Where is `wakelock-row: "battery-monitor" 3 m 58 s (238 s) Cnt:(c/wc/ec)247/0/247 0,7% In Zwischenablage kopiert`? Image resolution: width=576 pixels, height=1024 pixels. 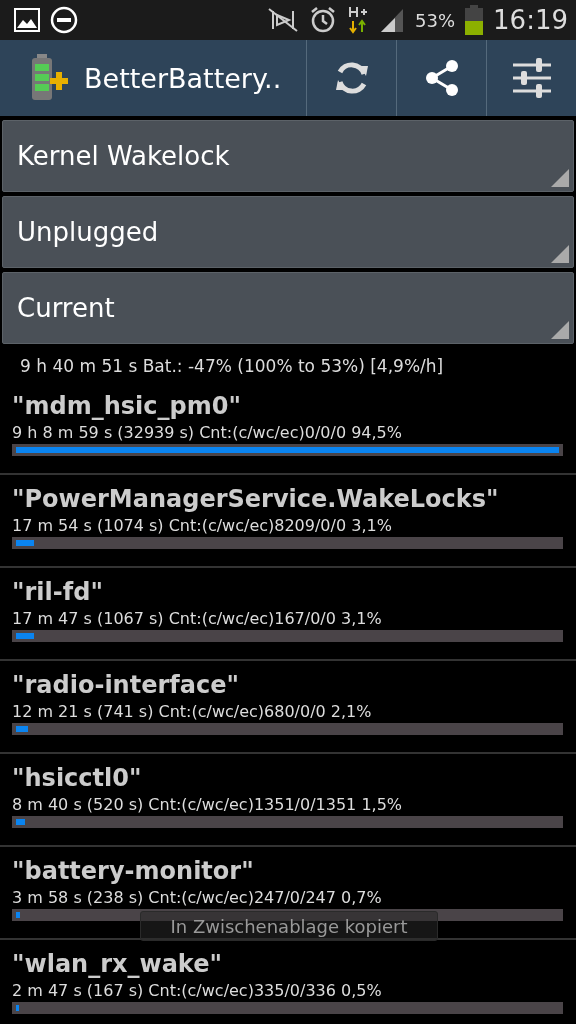 wakelock-row: "battery-monitor" 3 m 58 s (238 s) Cnt:(c/wc/ec)247/0/247 0,7% In Zwischenablage kopiert is located at coordinates (288, 893).